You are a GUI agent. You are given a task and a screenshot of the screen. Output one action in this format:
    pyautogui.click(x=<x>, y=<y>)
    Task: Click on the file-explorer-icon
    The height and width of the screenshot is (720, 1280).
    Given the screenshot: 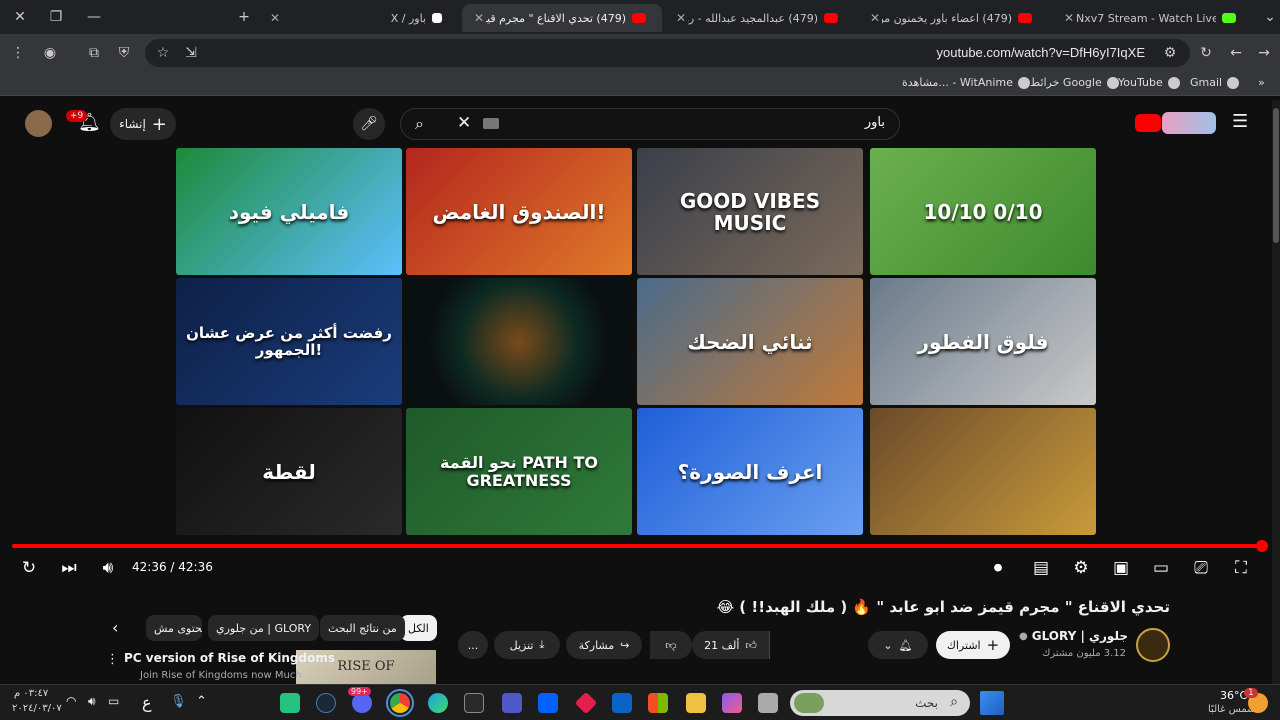 What is the action you would take?
    pyautogui.click(x=696, y=703)
    